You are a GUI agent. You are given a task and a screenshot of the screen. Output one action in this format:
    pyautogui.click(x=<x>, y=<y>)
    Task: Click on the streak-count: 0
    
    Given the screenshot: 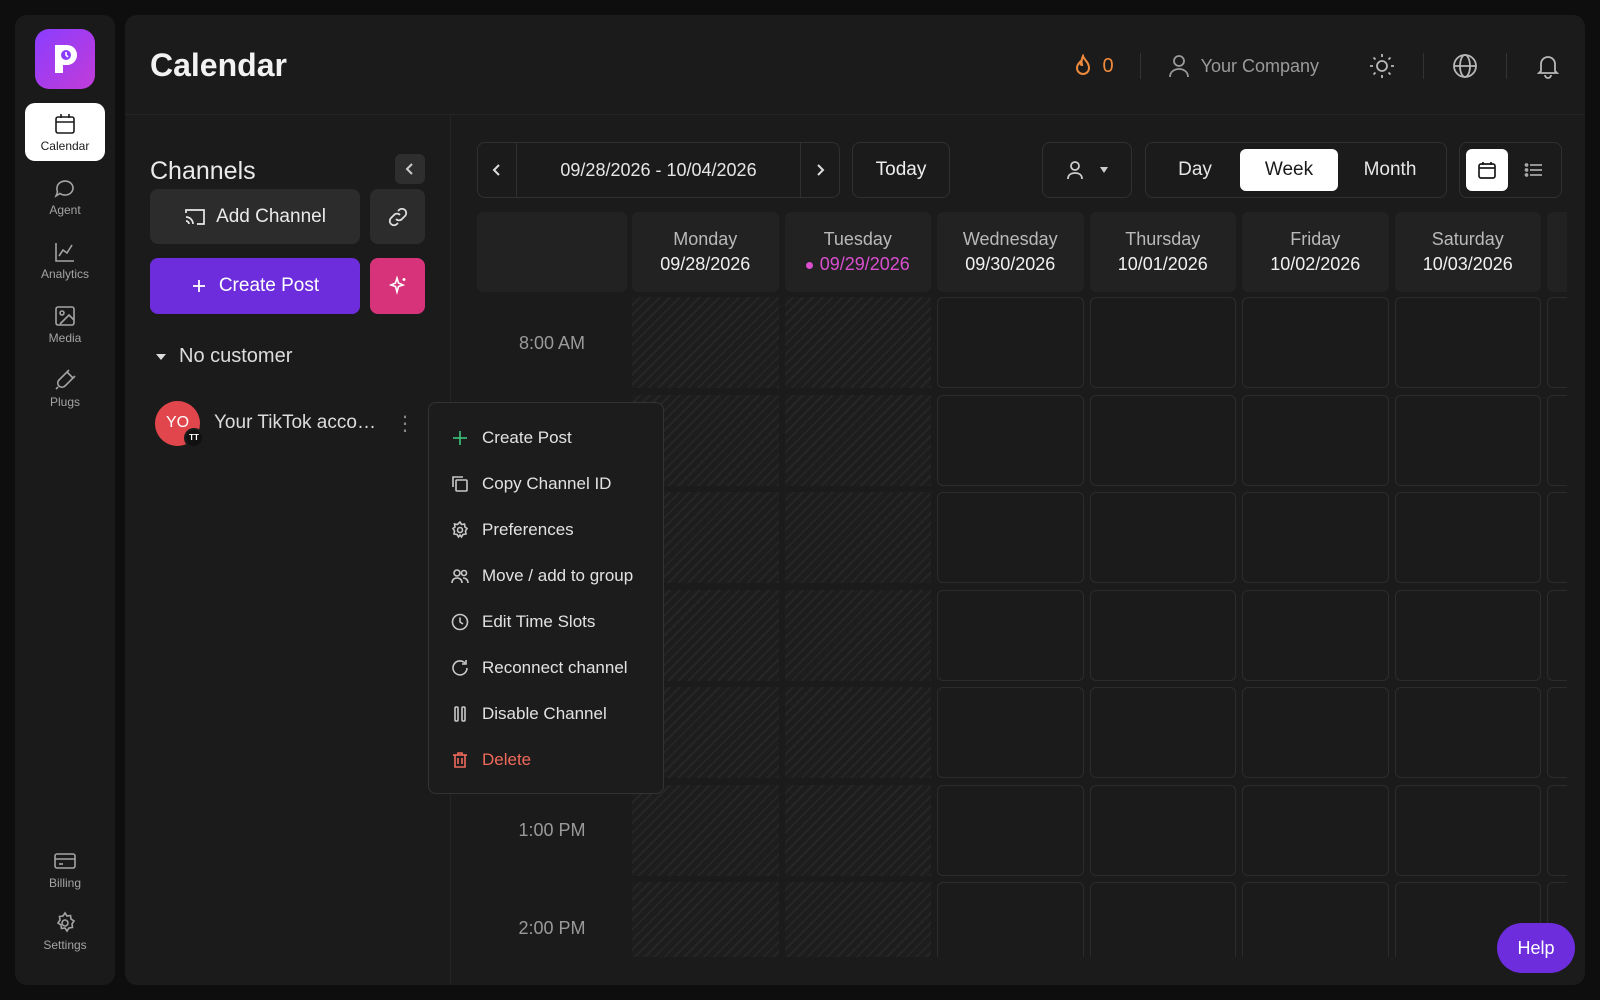 What is the action you would take?
    pyautogui.click(x=1108, y=65)
    